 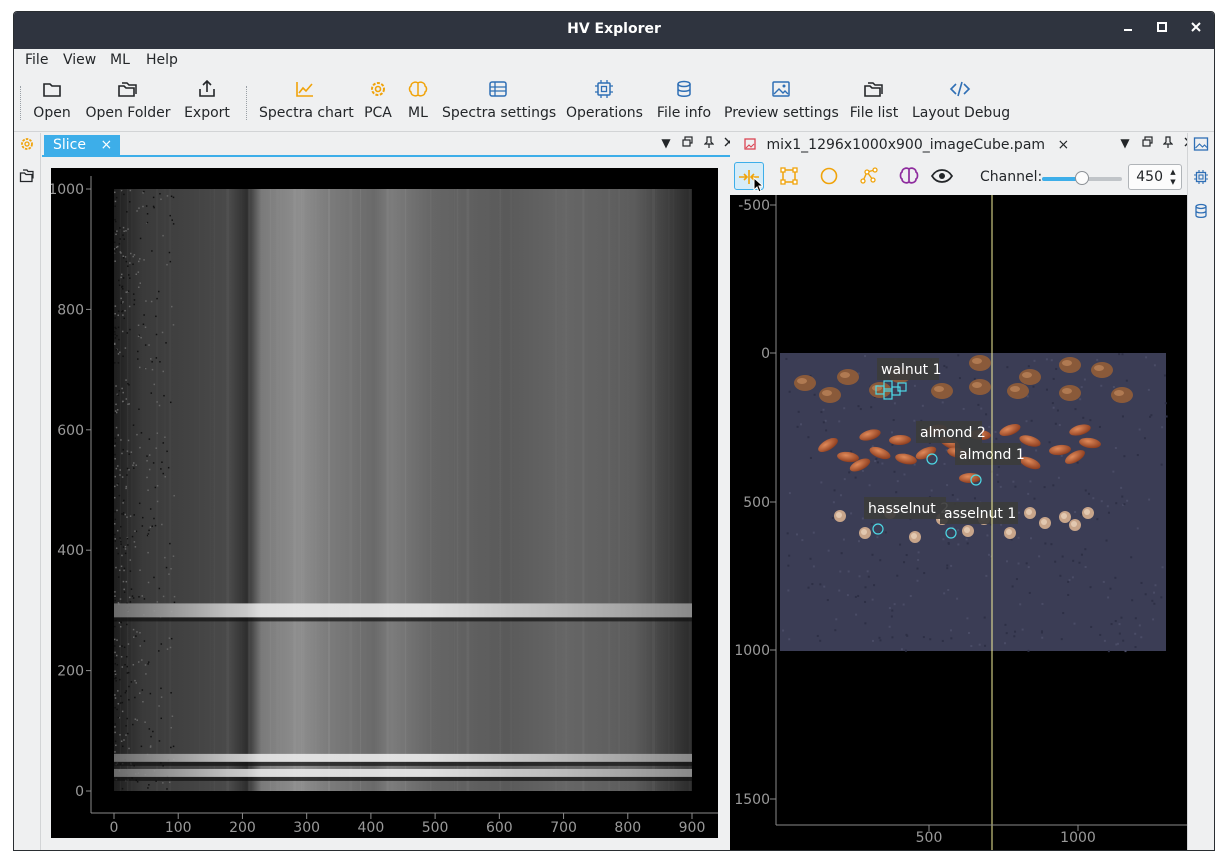 I want to click on x-tick-label: 900, so click(x=692, y=828).